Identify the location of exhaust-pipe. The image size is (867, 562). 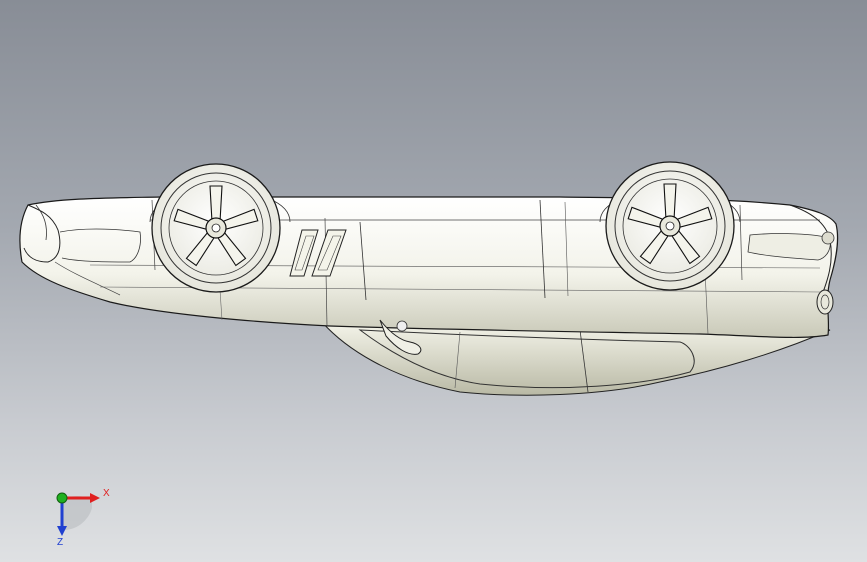
(825, 302).